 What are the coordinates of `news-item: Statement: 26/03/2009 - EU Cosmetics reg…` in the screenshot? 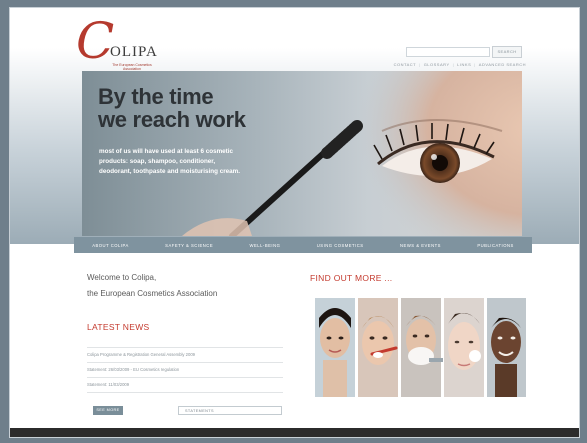 It's located at (185, 369).